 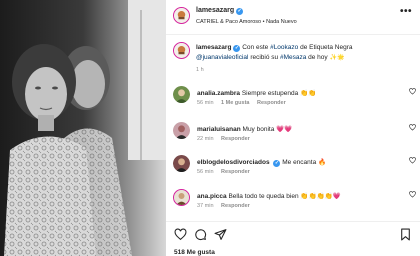 What do you see at coordinates (293, 57) in the screenshot?
I see `hashtag-mesaza: #Mesaza` at bounding box center [293, 57].